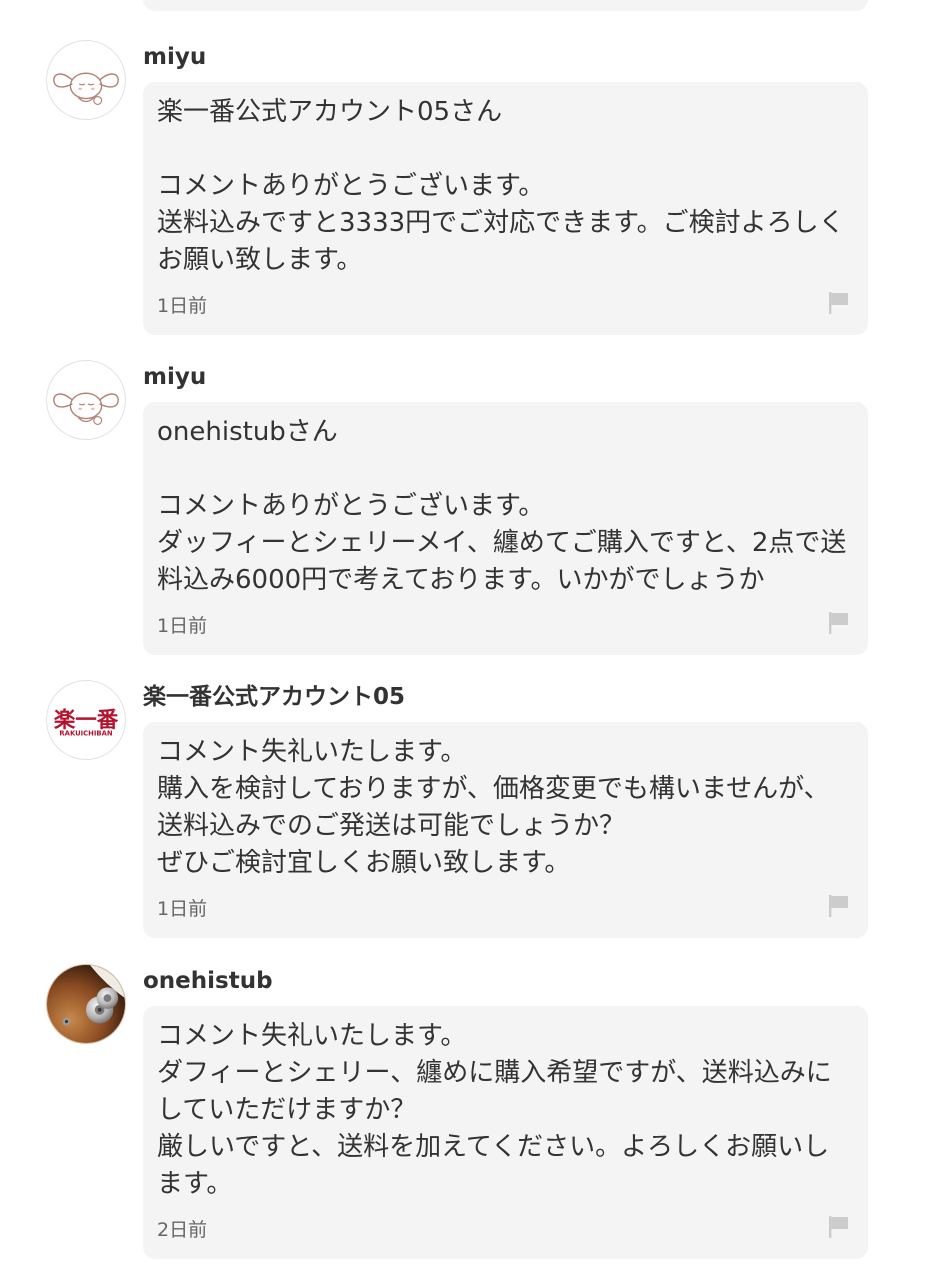 This screenshot has height=1280, width=939. What do you see at coordinates (208, 981) in the screenshot?
I see `username: onehistub` at bounding box center [208, 981].